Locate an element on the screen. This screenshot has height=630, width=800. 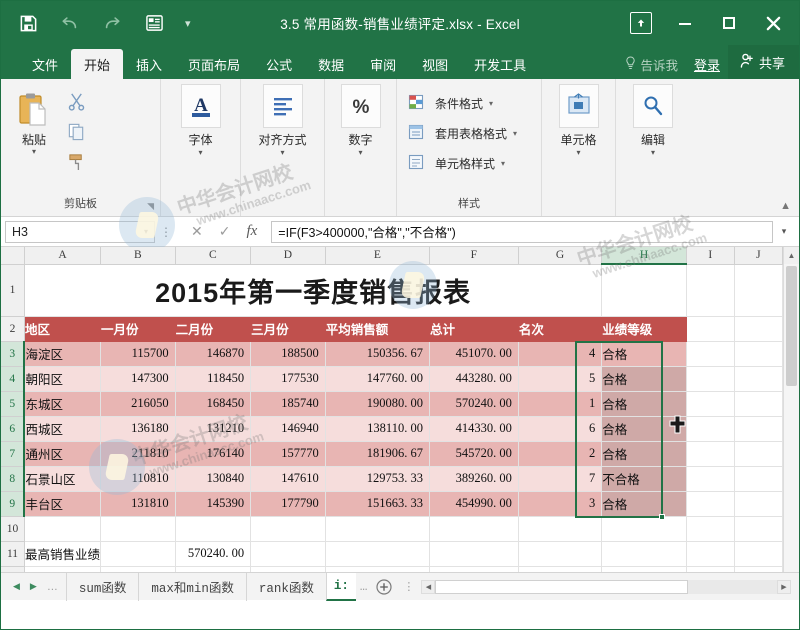
cell-i6 is located at coordinates (710, 429).